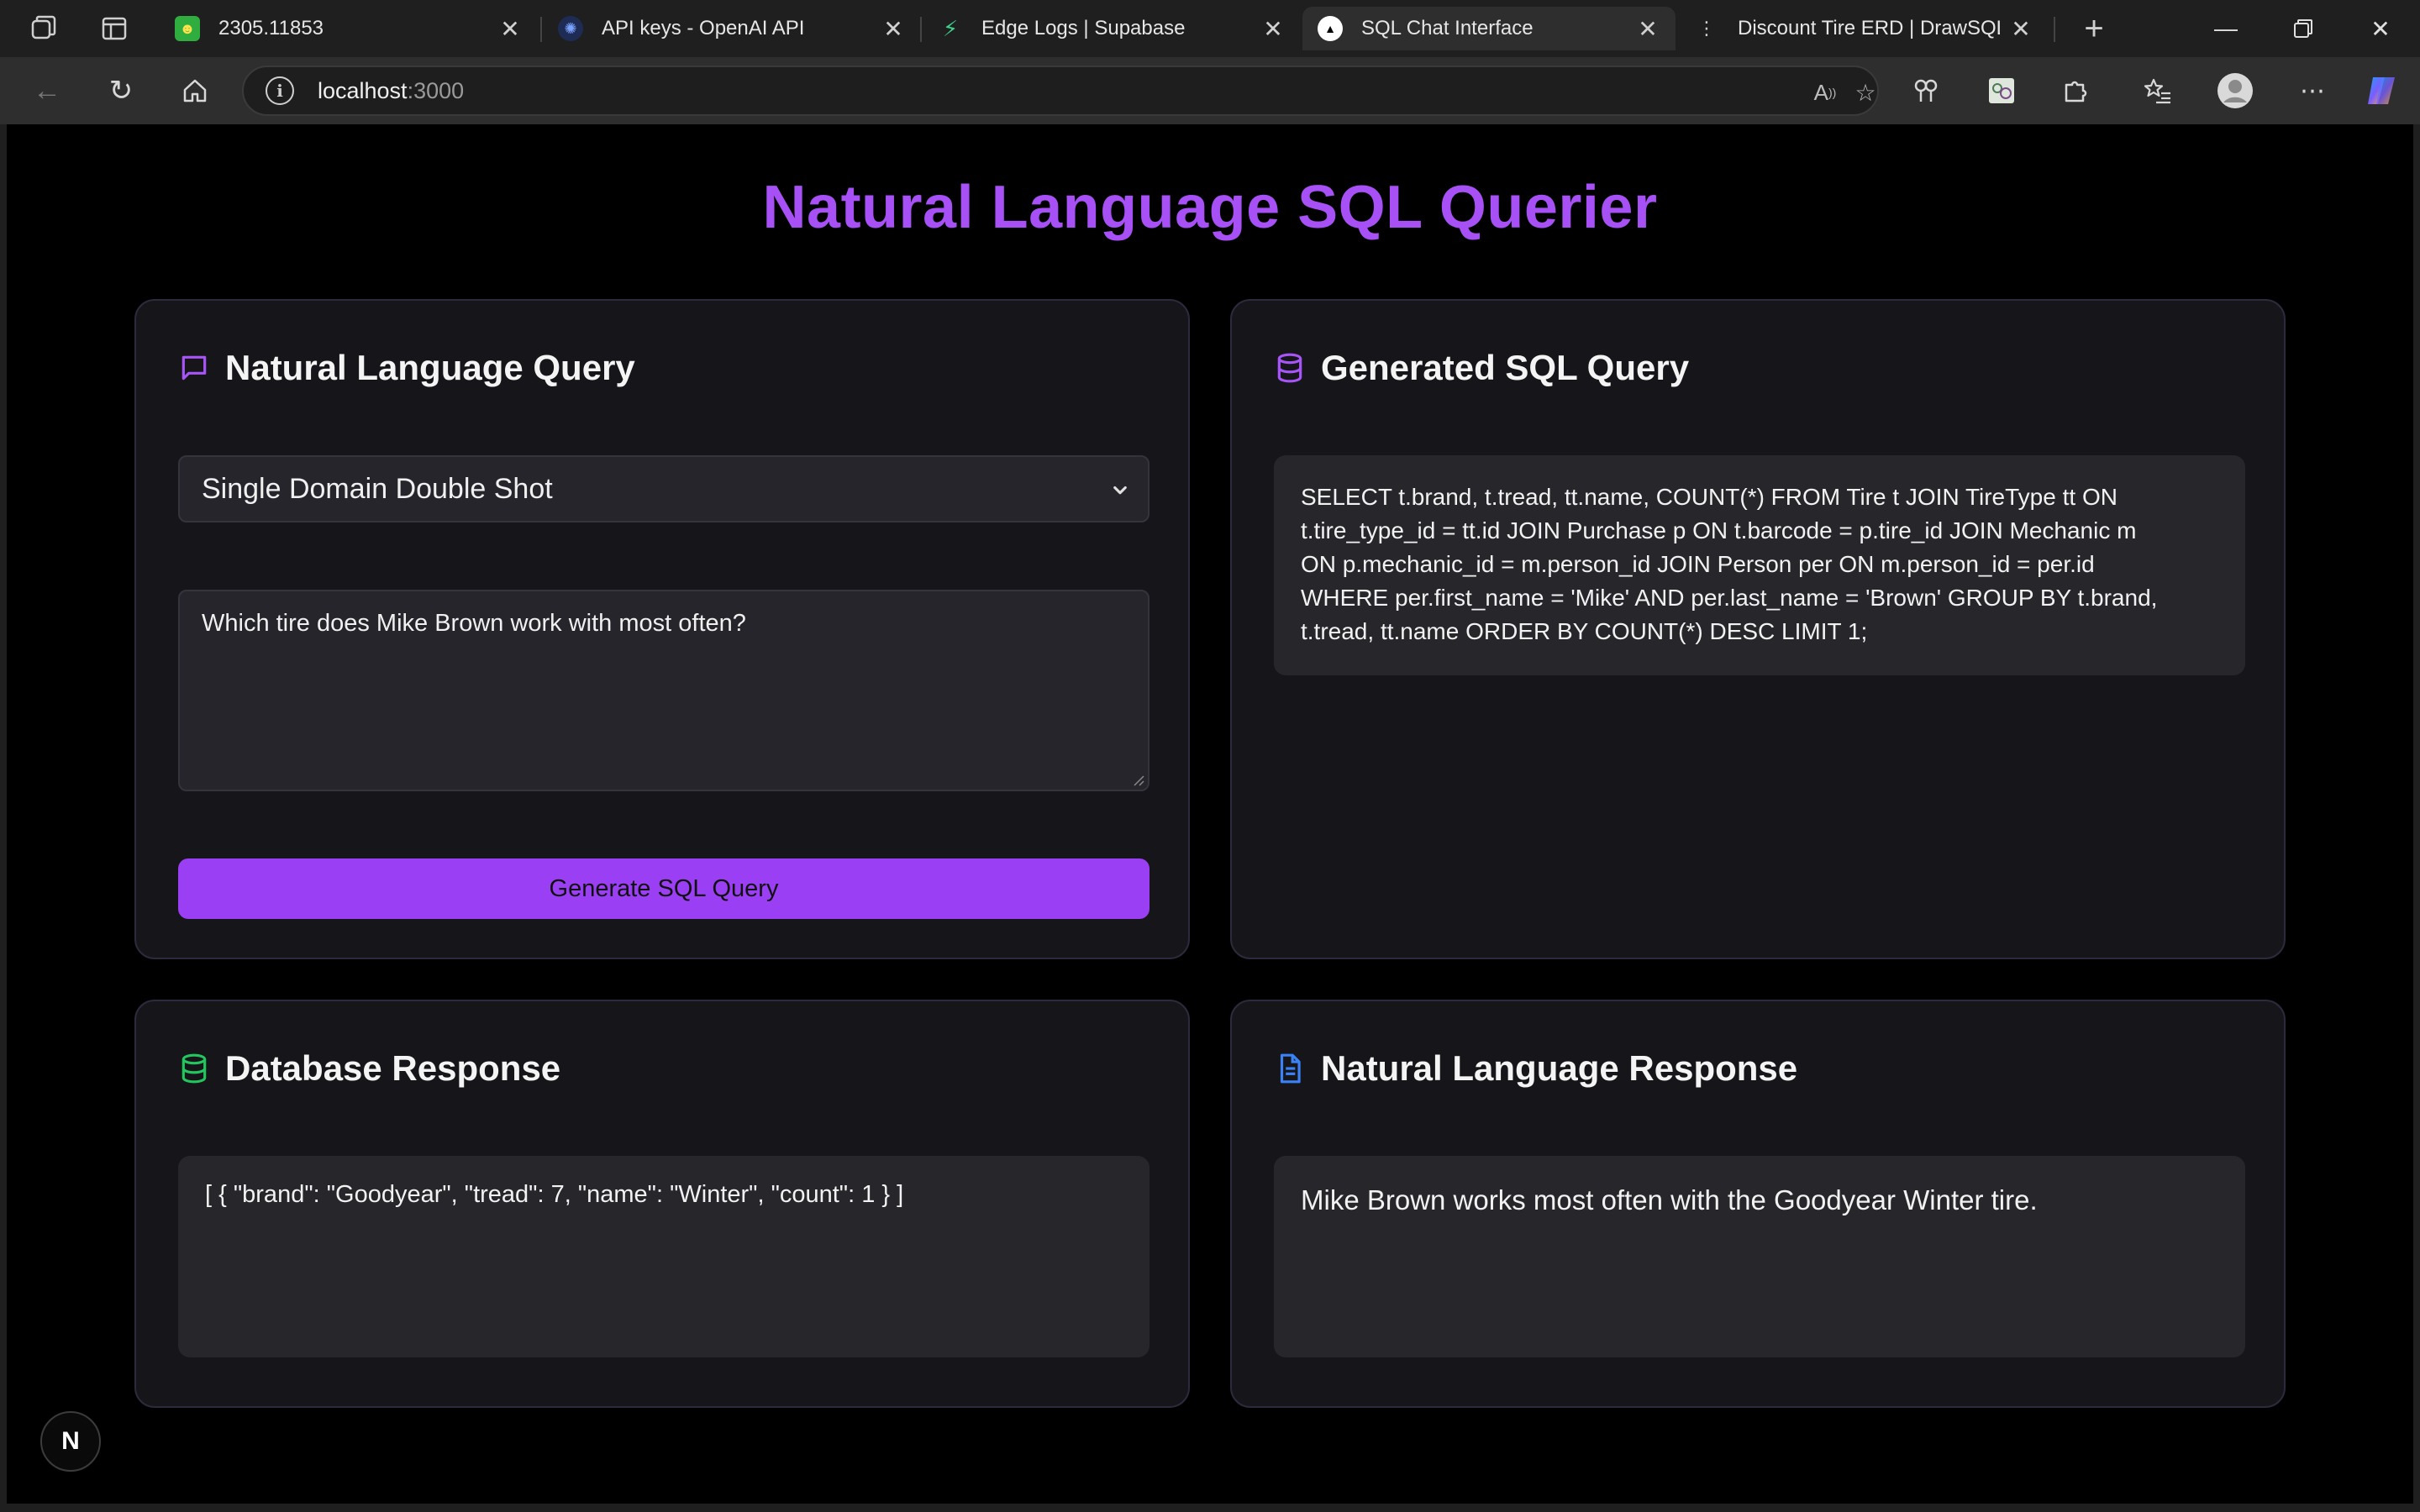  What do you see at coordinates (43, 28) in the screenshot?
I see `workspaces-icon` at bounding box center [43, 28].